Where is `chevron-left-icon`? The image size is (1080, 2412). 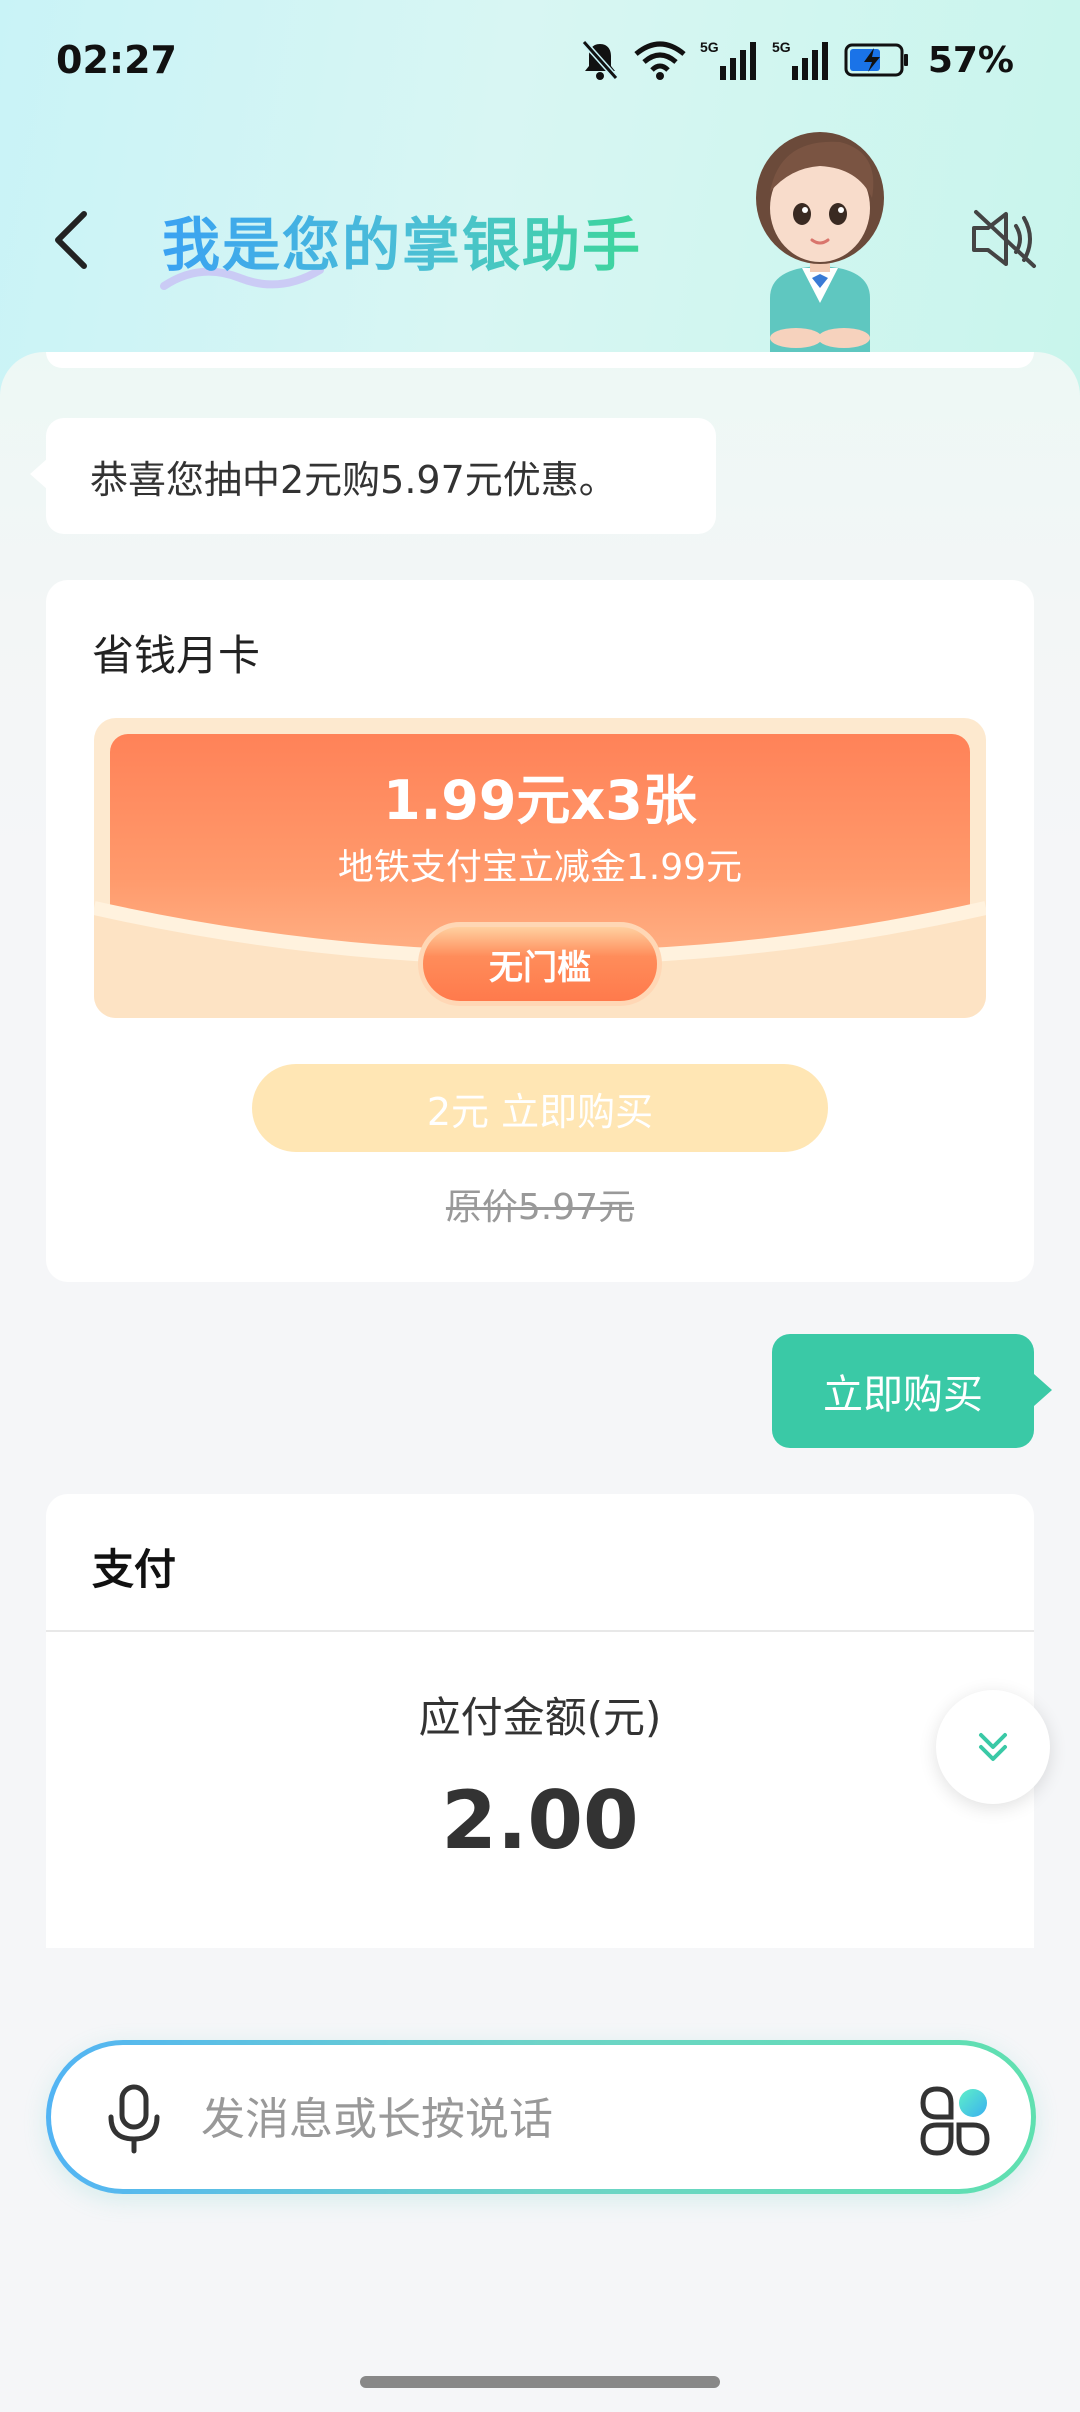
chevron-left-icon is located at coordinates (71, 240).